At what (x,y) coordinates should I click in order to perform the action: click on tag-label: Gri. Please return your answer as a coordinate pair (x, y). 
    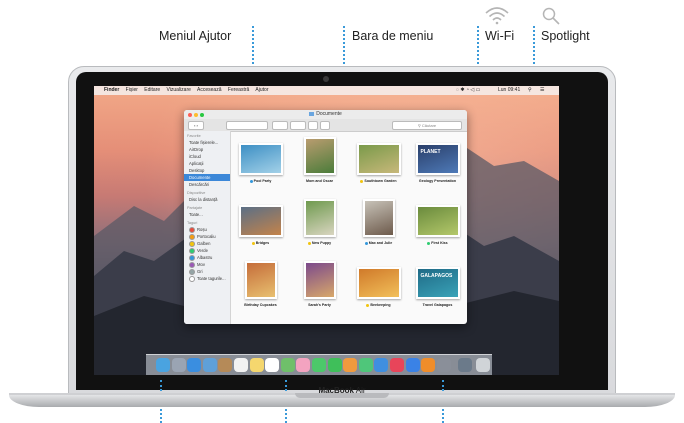
    Looking at the image, I should click on (200, 271).